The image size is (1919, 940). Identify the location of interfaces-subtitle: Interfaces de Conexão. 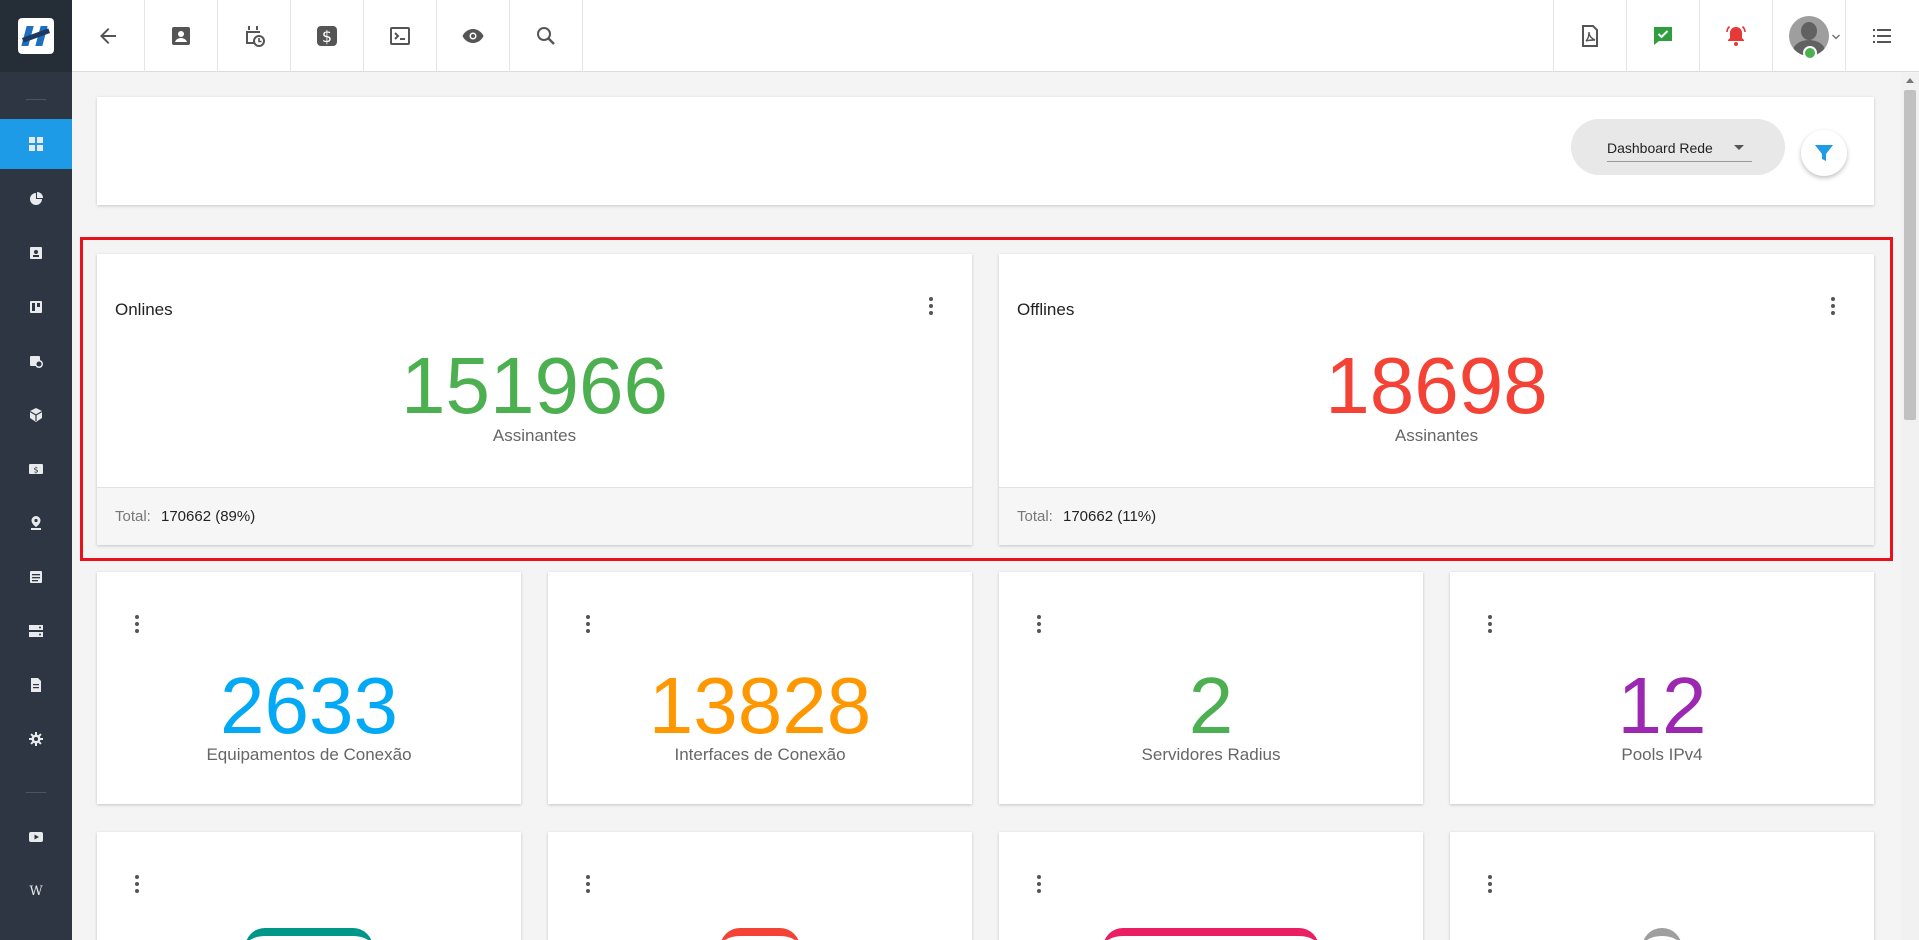
(760, 754).